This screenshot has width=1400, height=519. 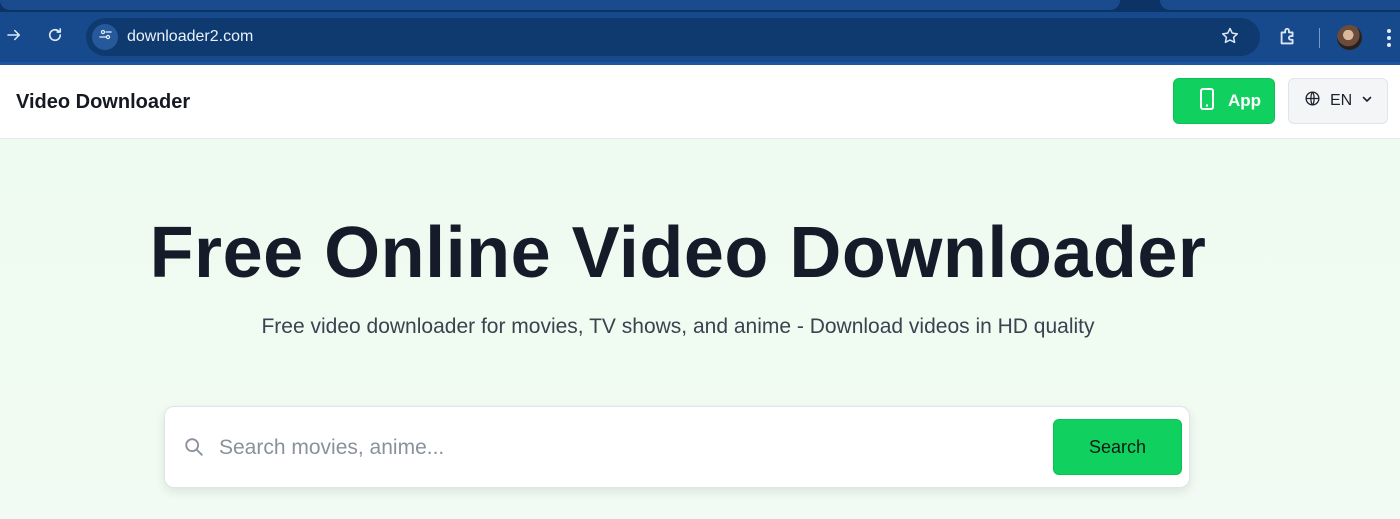 I want to click on app-button-label: App, so click(x=1245, y=100).